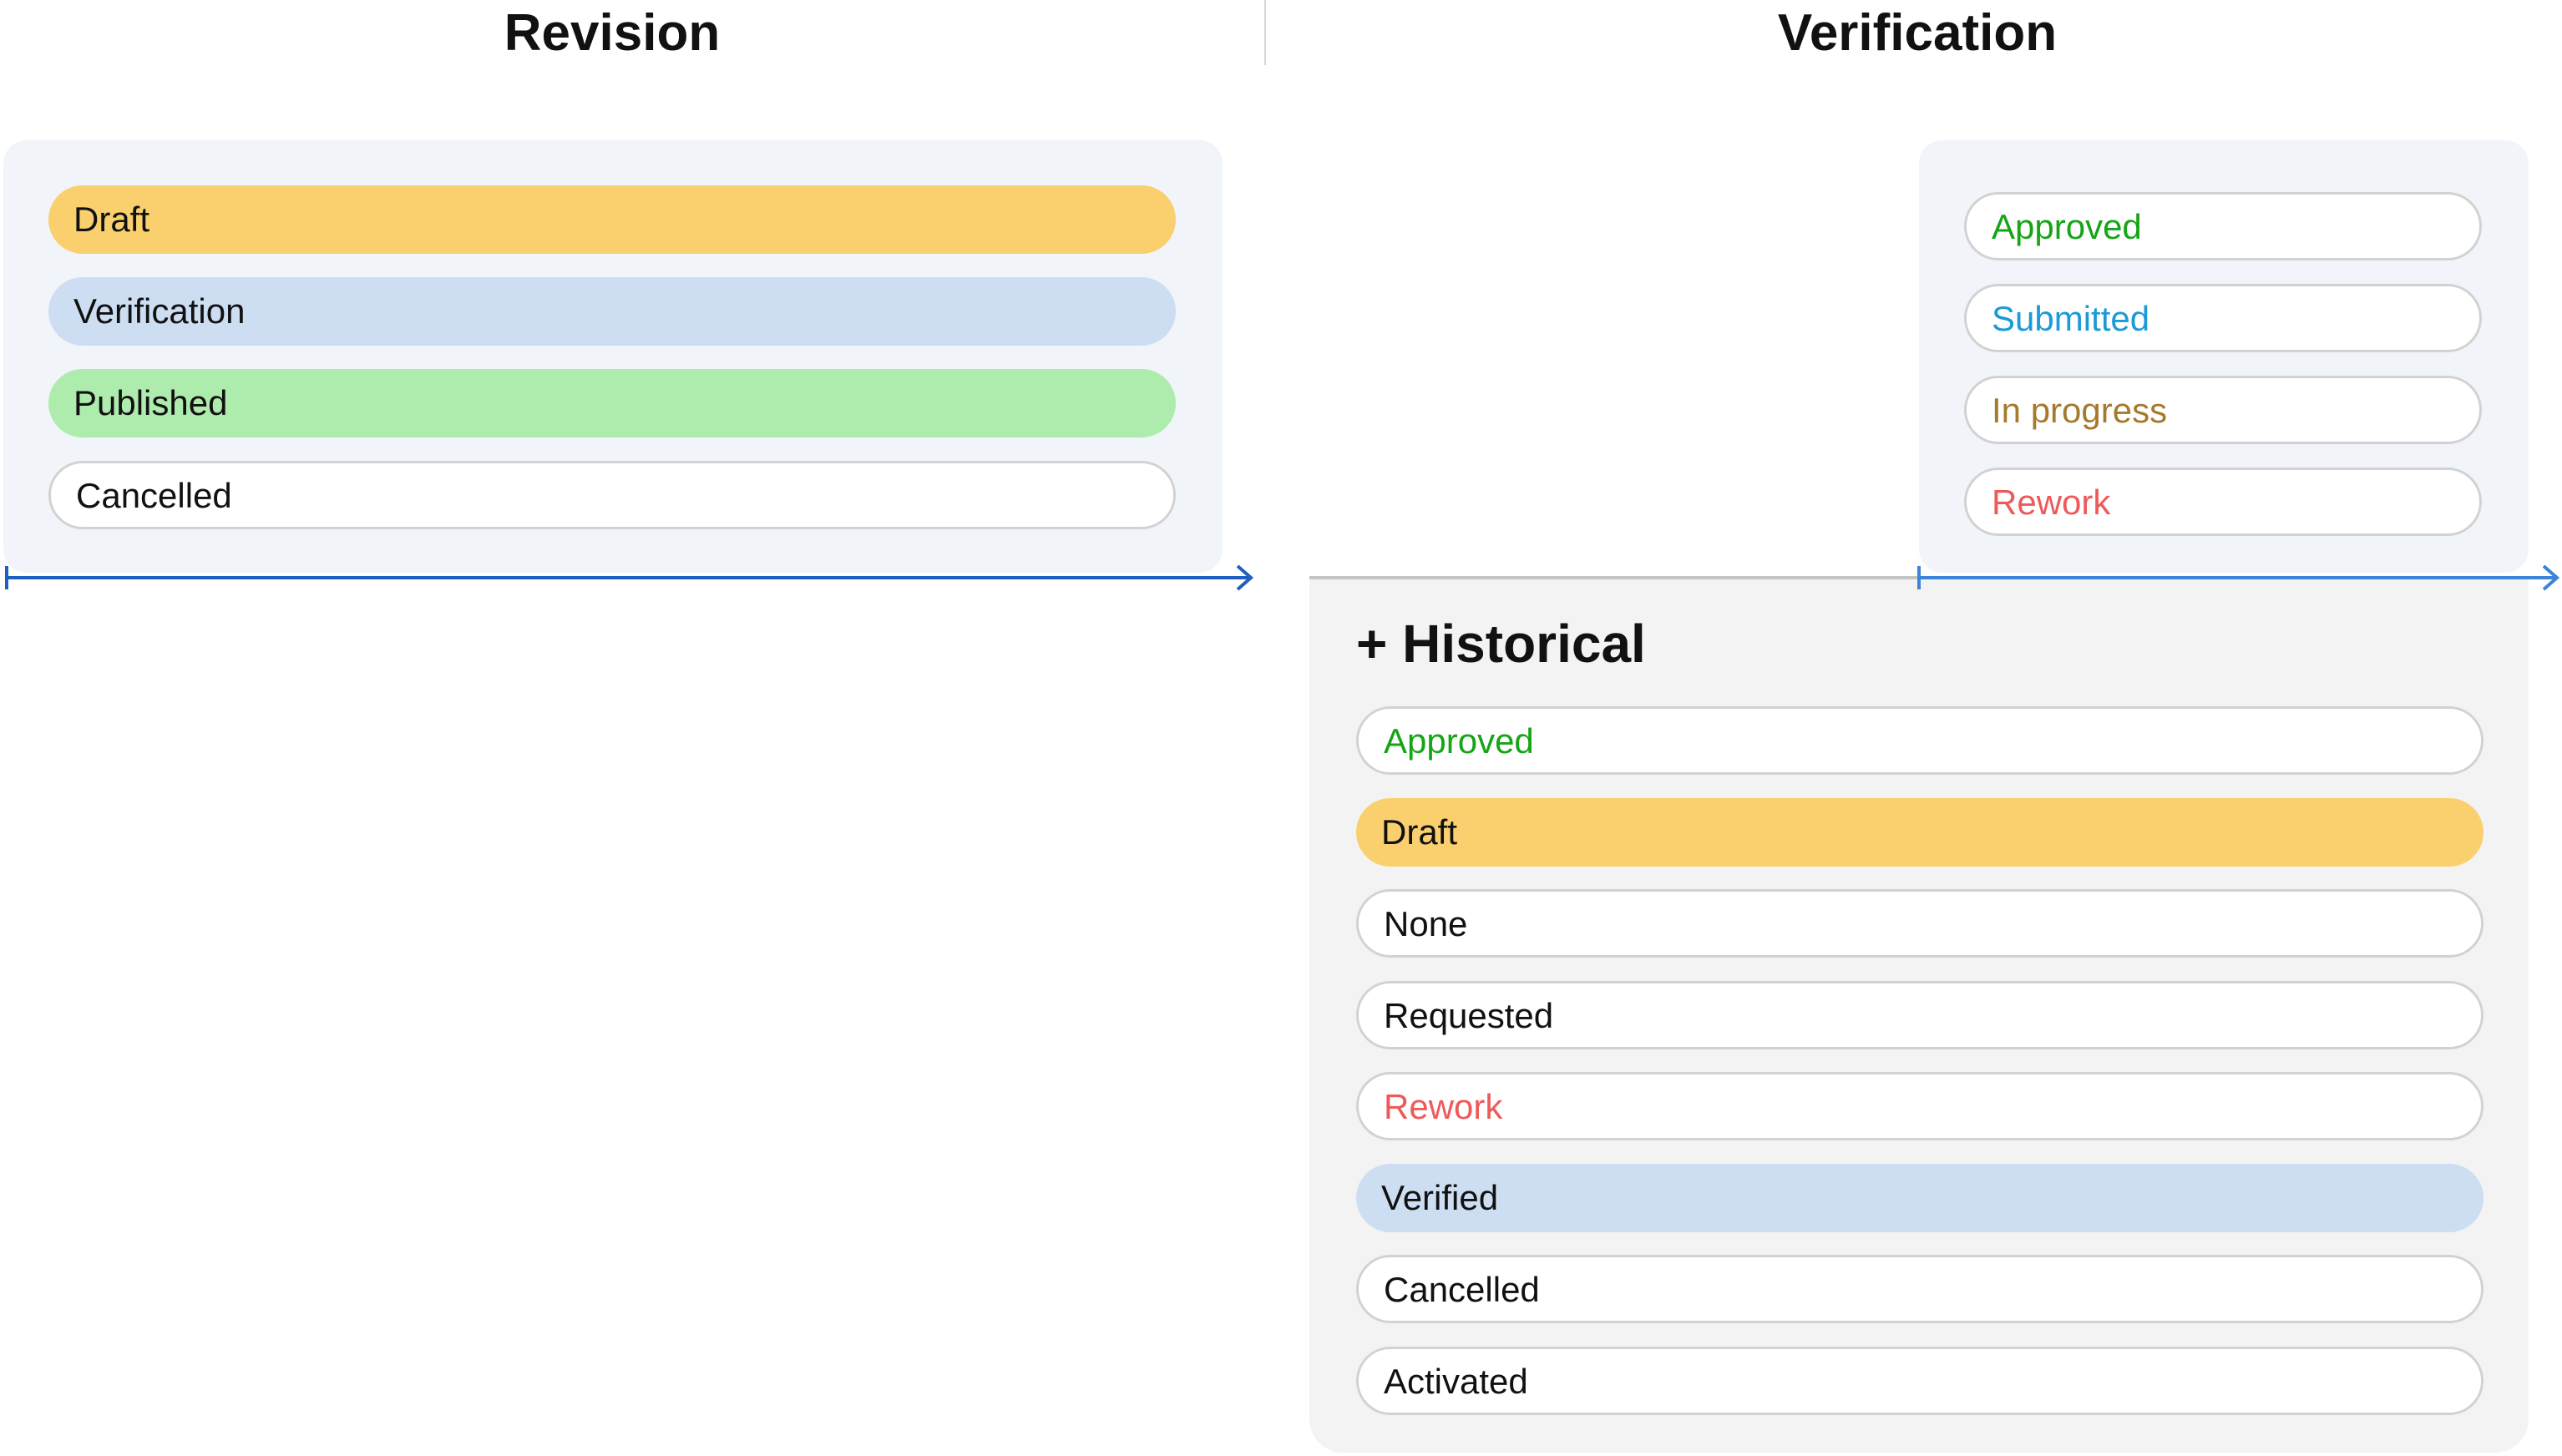  Describe the element at coordinates (2238, 577) in the screenshot. I see `verification-timeline-arrow` at that location.